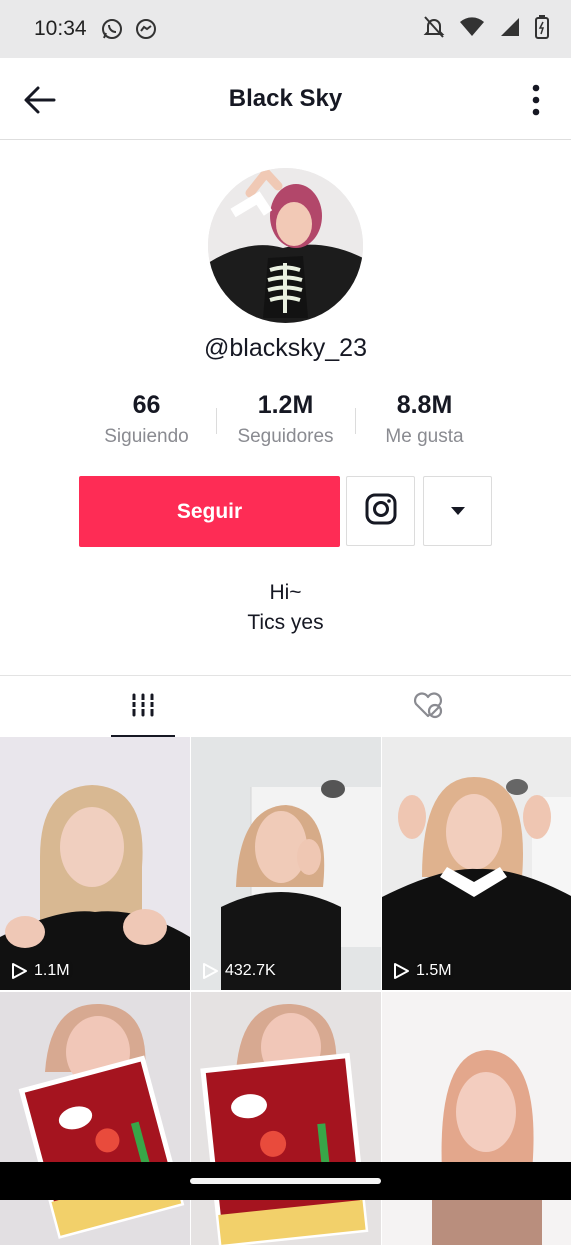 The image size is (571, 1245). I want to click on avatar, so click(285, 245).